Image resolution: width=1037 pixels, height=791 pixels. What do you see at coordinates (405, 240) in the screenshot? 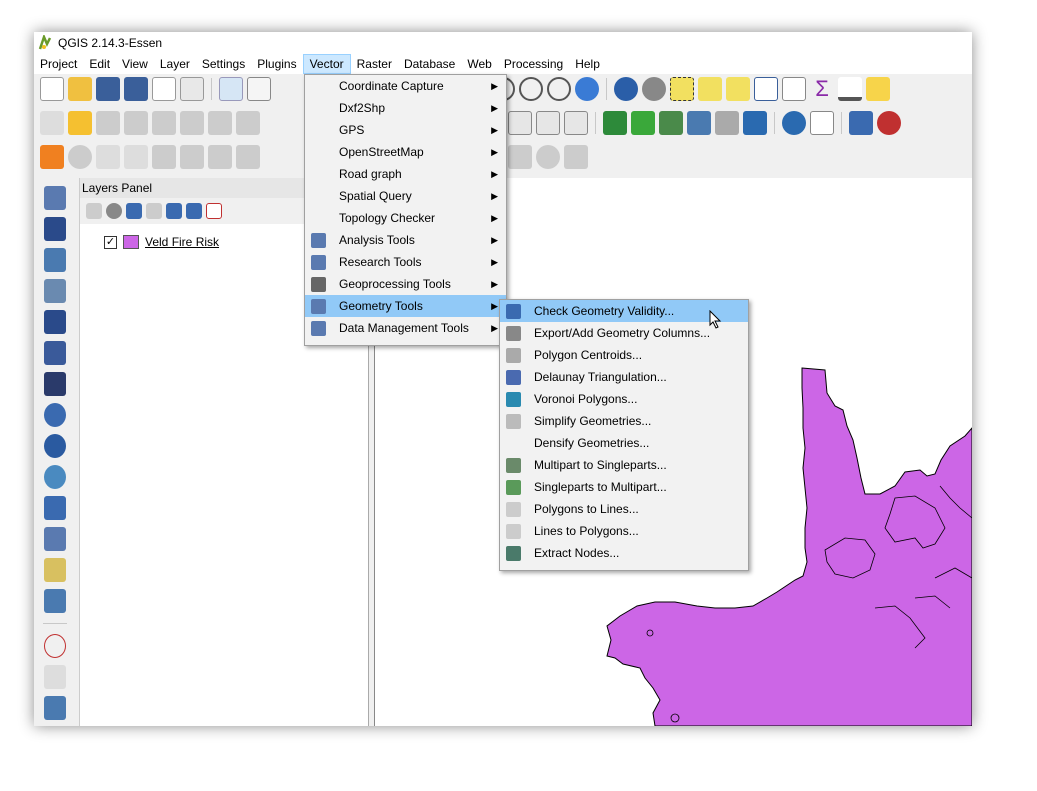
I see `menu-item-analysis-tools: Analysis Tools ▶` at bounding box center [405, 240].